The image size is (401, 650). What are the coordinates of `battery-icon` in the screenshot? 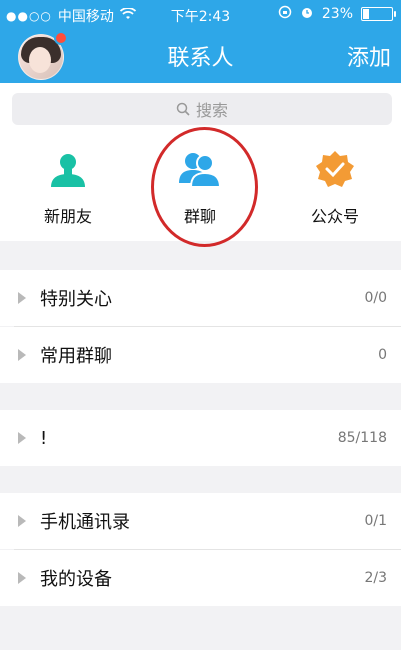 It's located at (378, 14).